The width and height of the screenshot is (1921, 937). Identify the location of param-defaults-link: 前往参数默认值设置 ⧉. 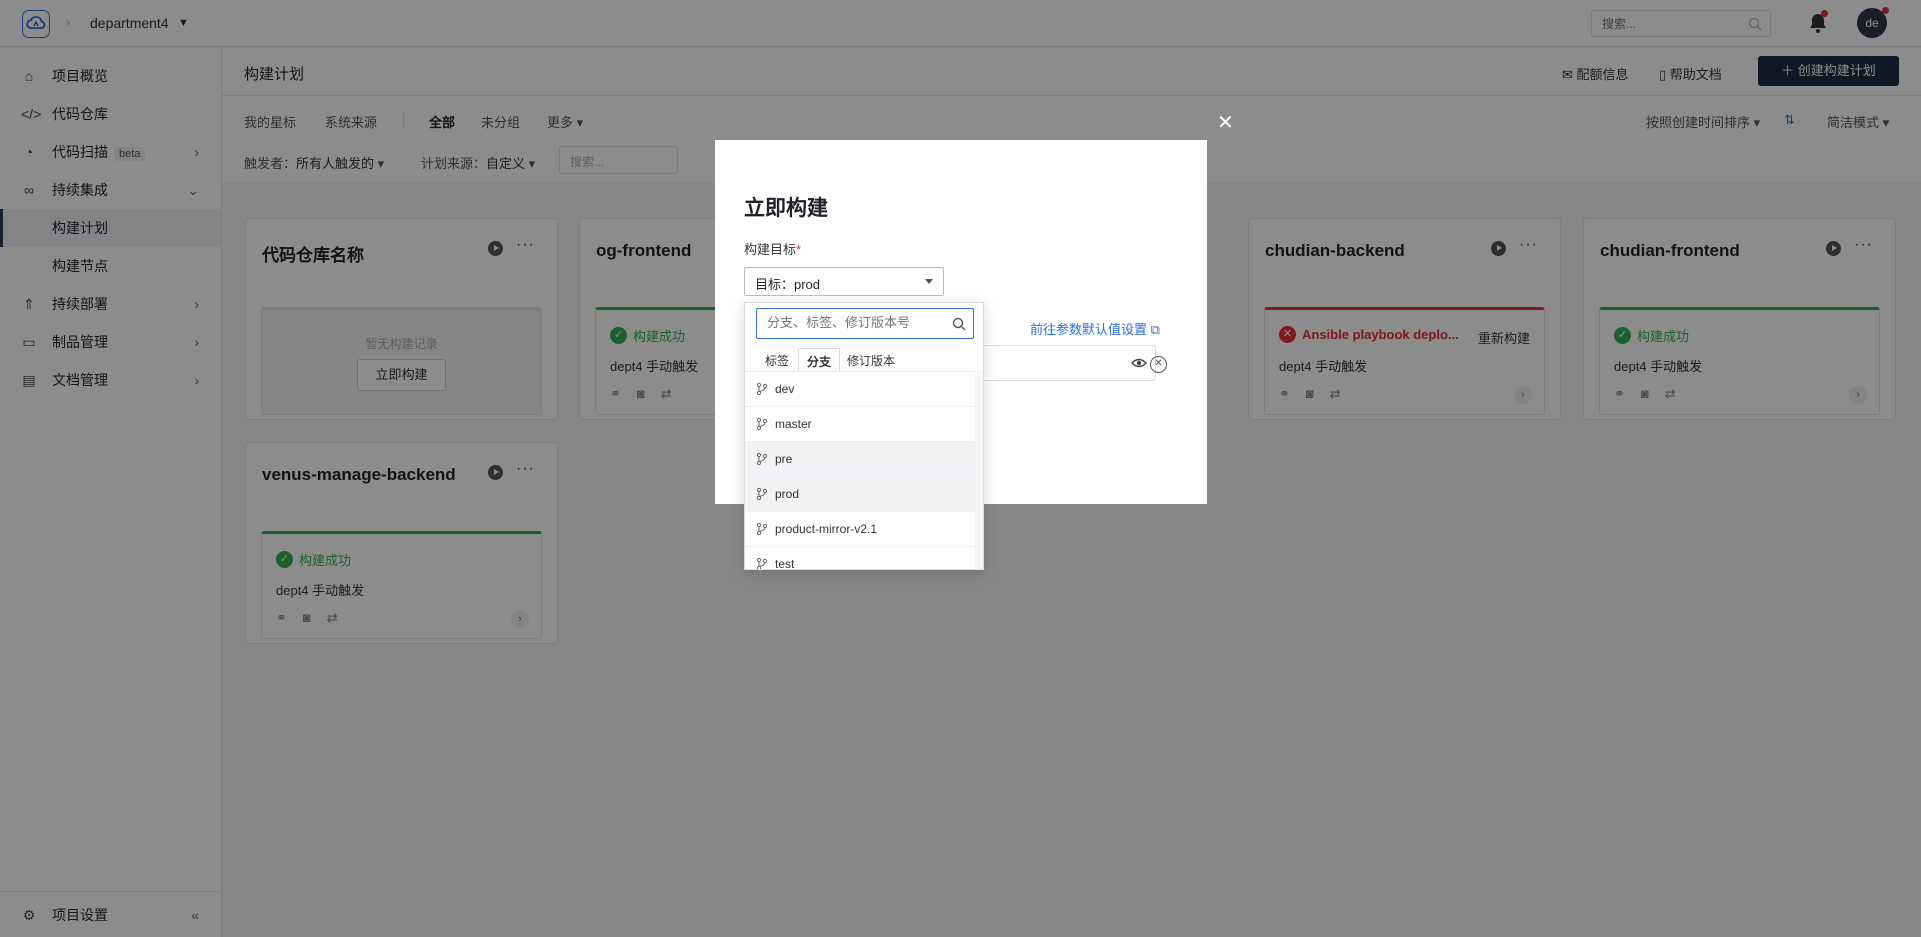
(1095, 328).